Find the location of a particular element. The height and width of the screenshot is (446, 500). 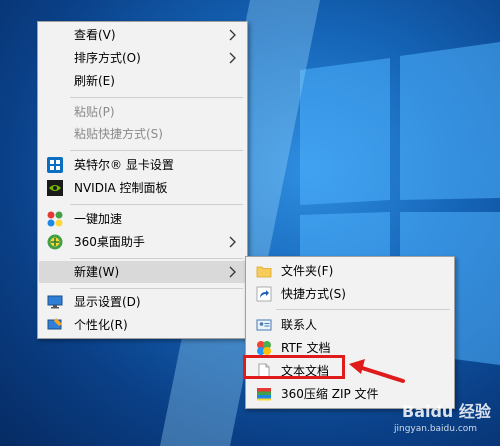

submenu-item-label: 快捷方式(S) is located at coordinates (313, 294).